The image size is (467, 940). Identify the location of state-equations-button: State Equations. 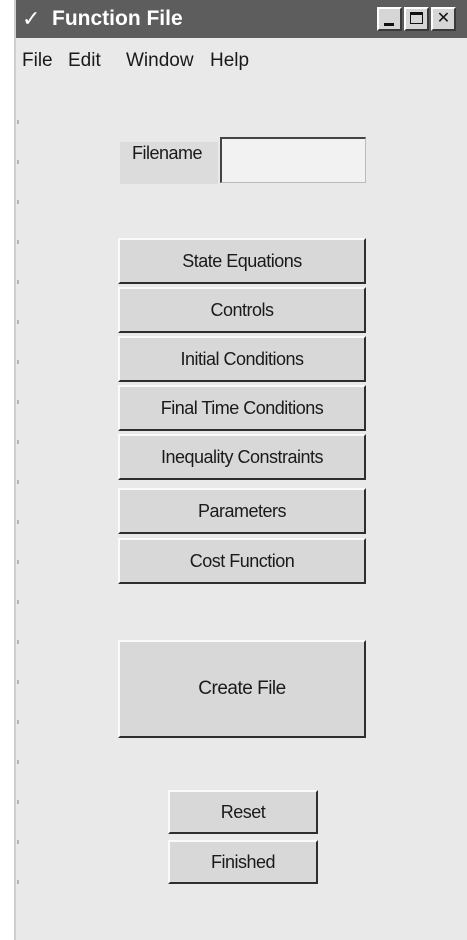
(242, 261).